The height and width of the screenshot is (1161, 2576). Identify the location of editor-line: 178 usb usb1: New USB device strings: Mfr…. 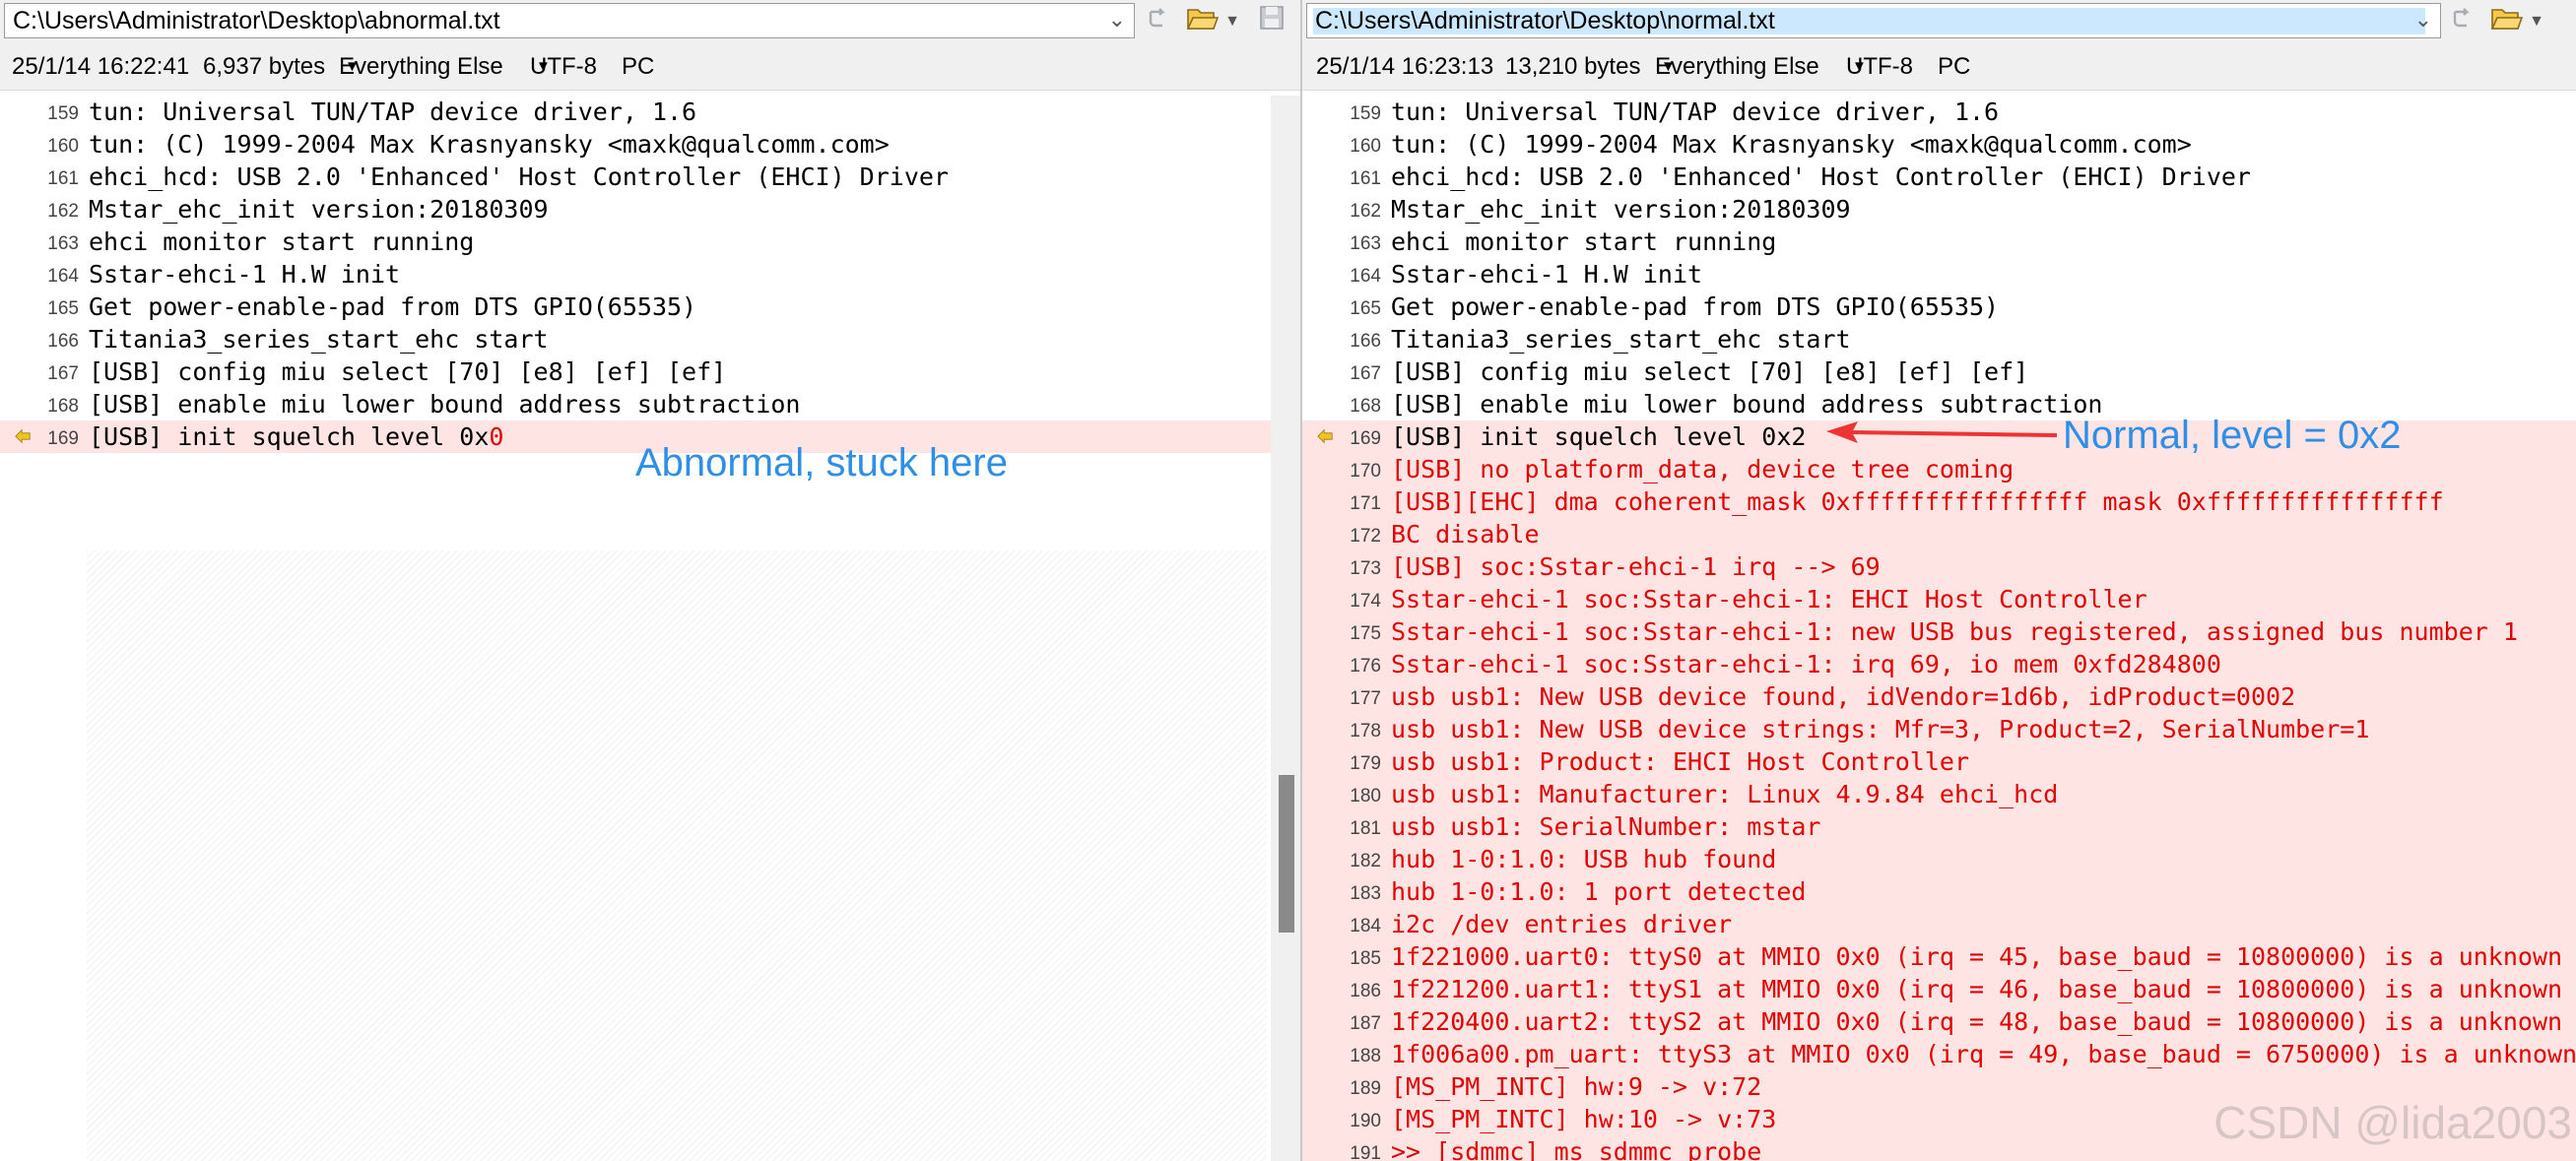
(1939, 729).